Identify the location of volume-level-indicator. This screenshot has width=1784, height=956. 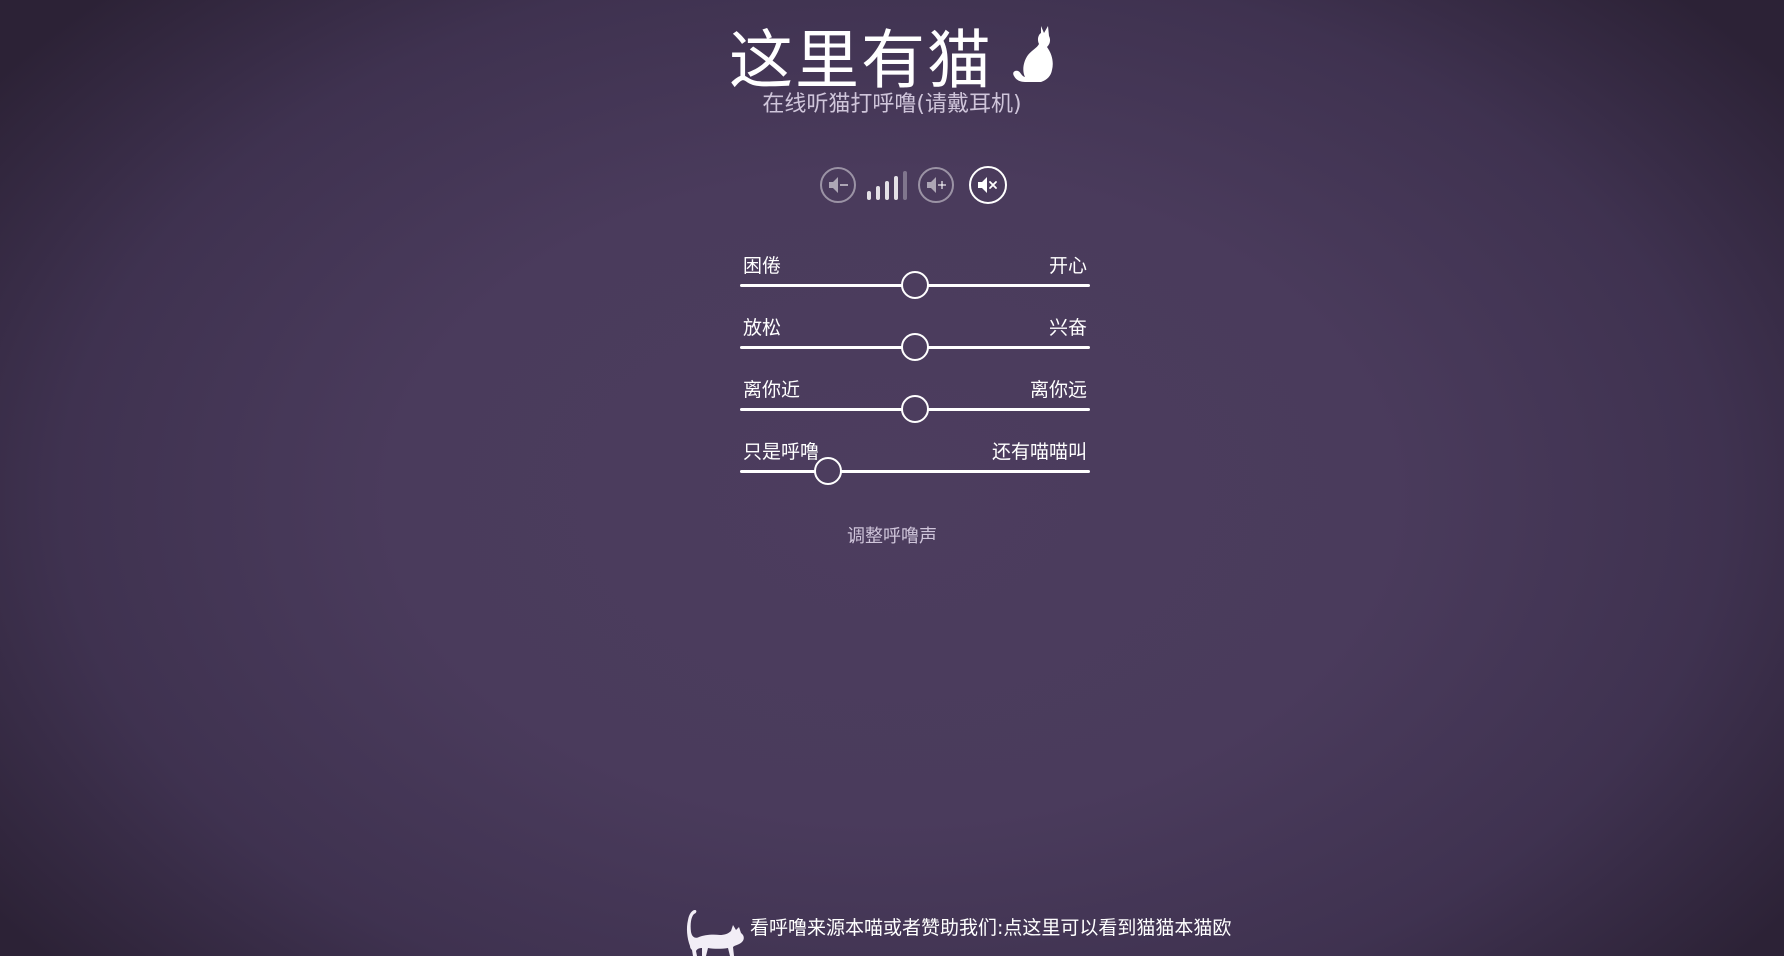
(889, 185).